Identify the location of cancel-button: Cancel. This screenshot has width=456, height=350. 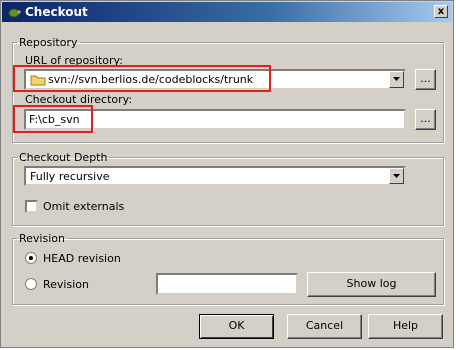
(324, 326).